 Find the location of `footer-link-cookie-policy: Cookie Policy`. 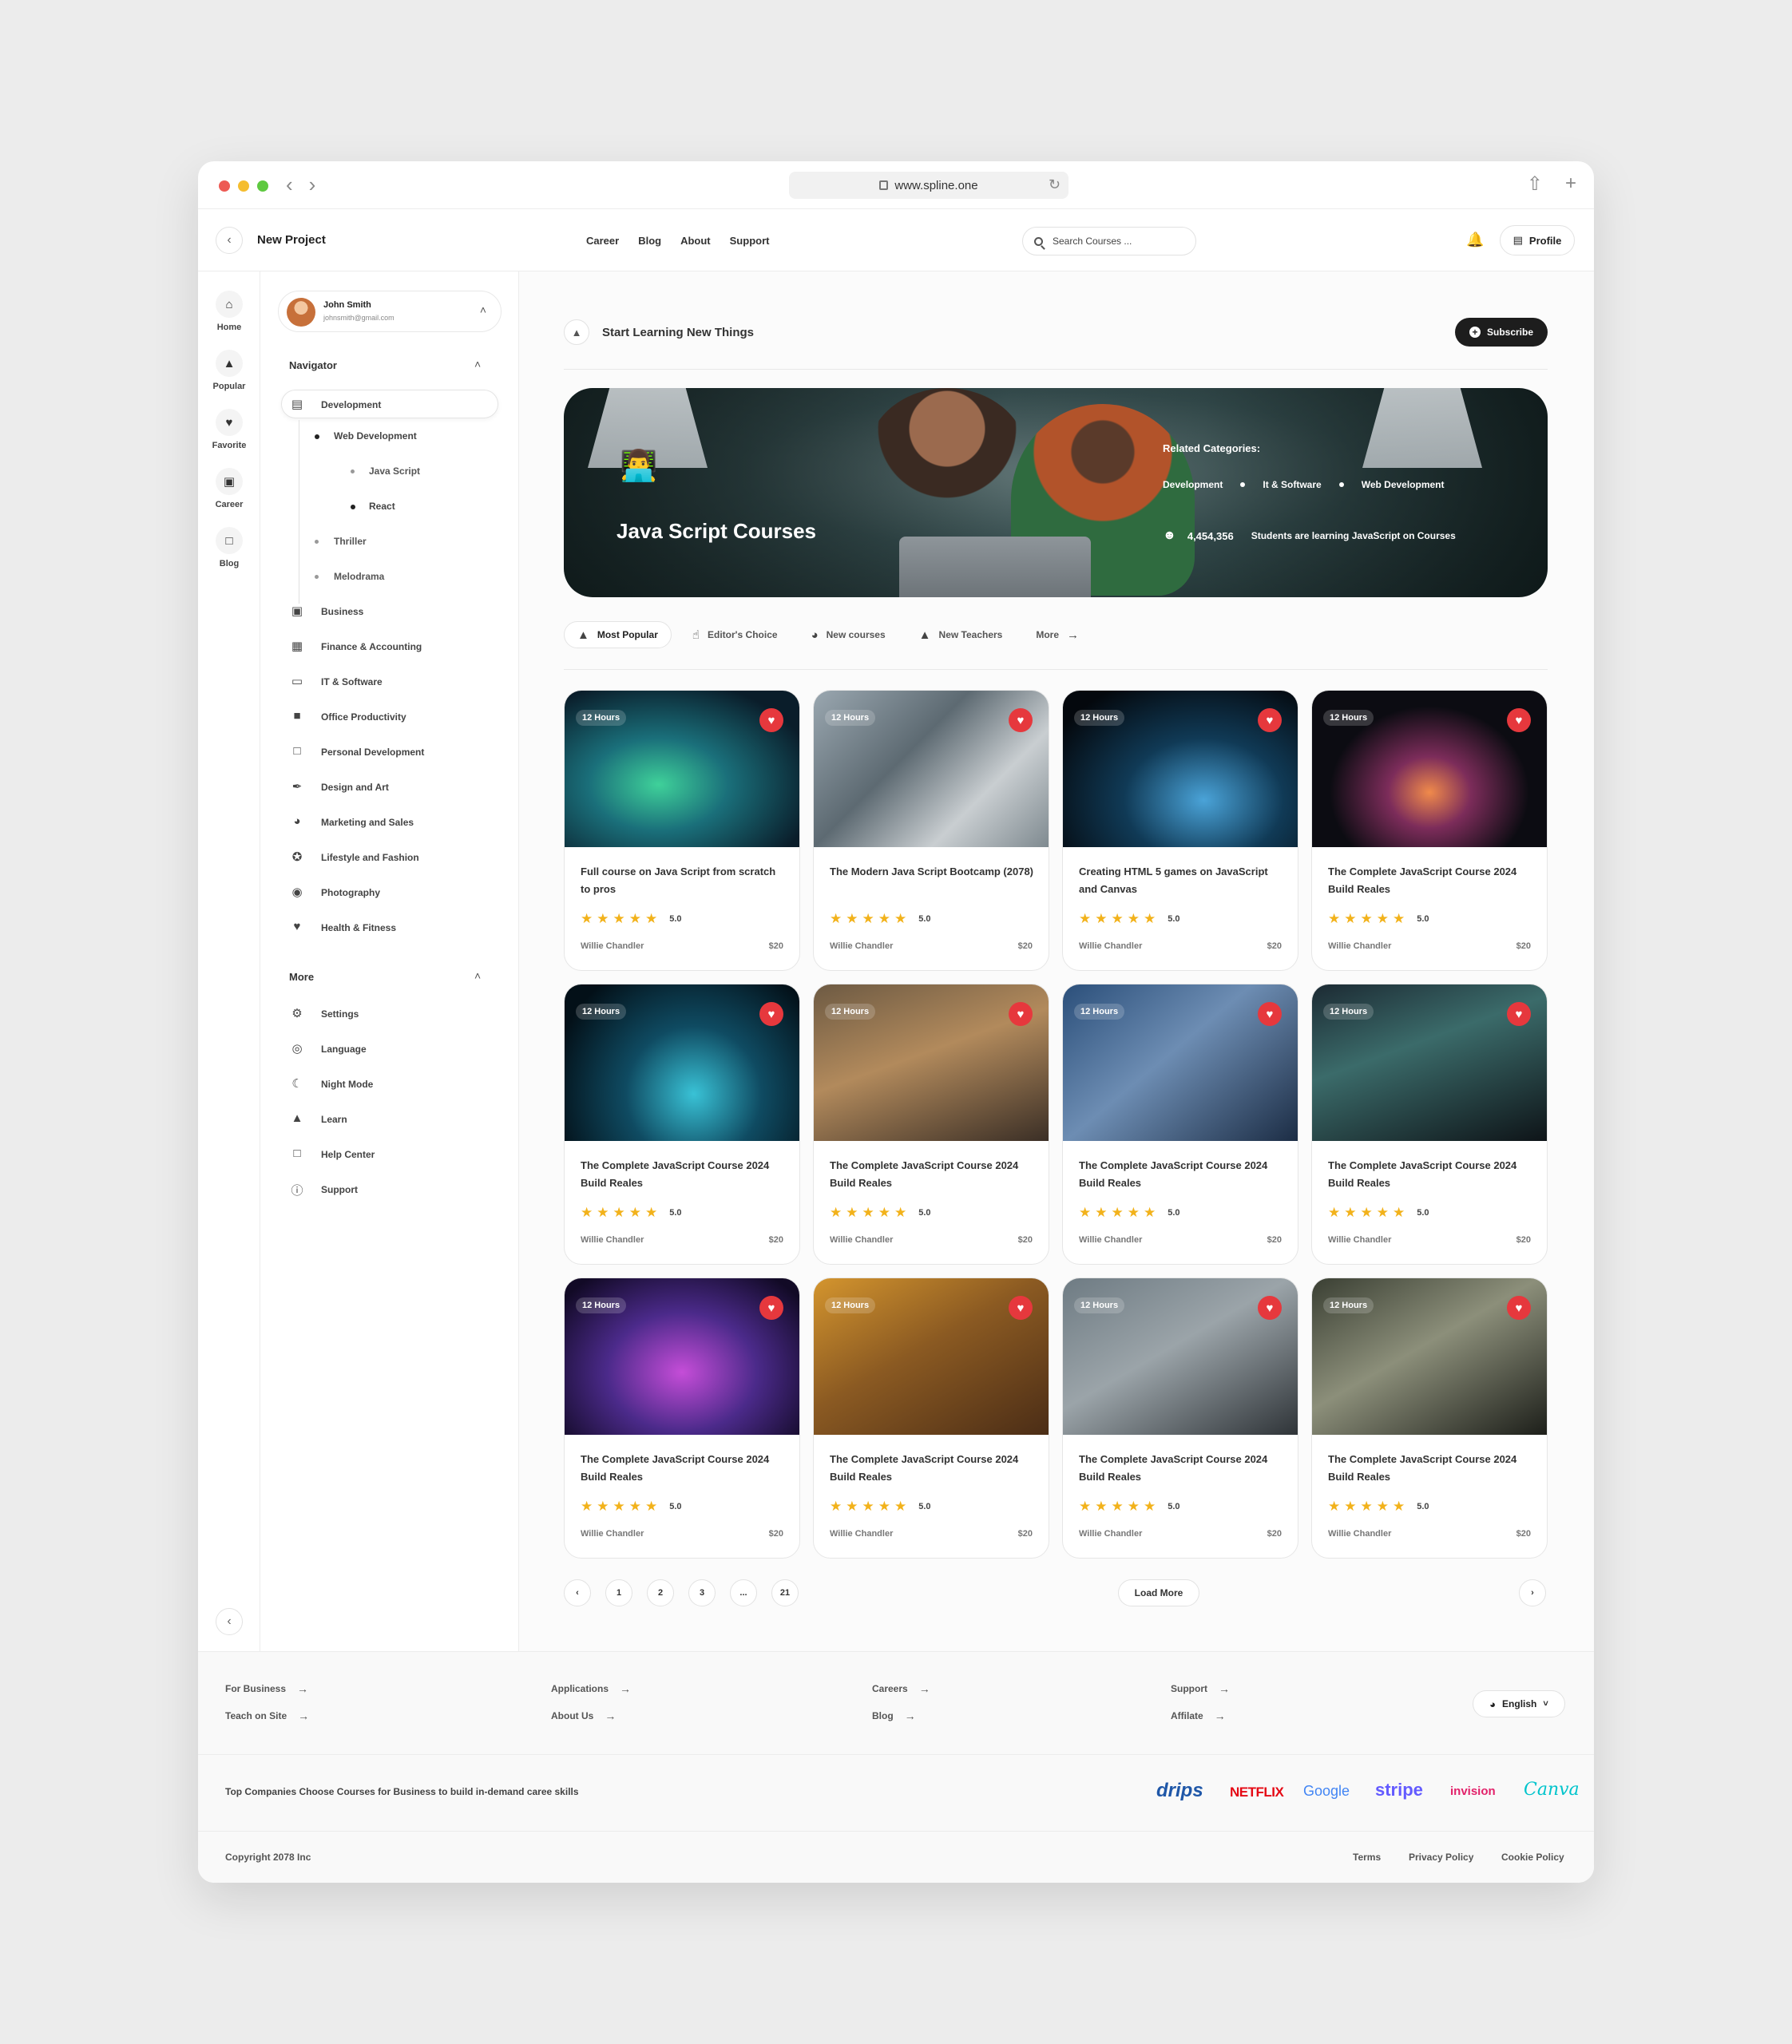

footer-link-cookie-policy: Cookie Policy is located at coordinates (1532, 1857).